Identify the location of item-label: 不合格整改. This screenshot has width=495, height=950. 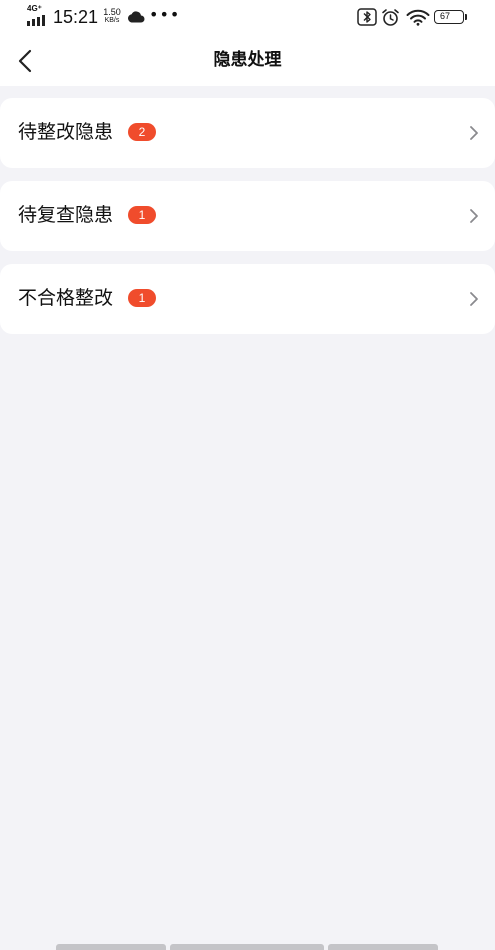
(66, 298).